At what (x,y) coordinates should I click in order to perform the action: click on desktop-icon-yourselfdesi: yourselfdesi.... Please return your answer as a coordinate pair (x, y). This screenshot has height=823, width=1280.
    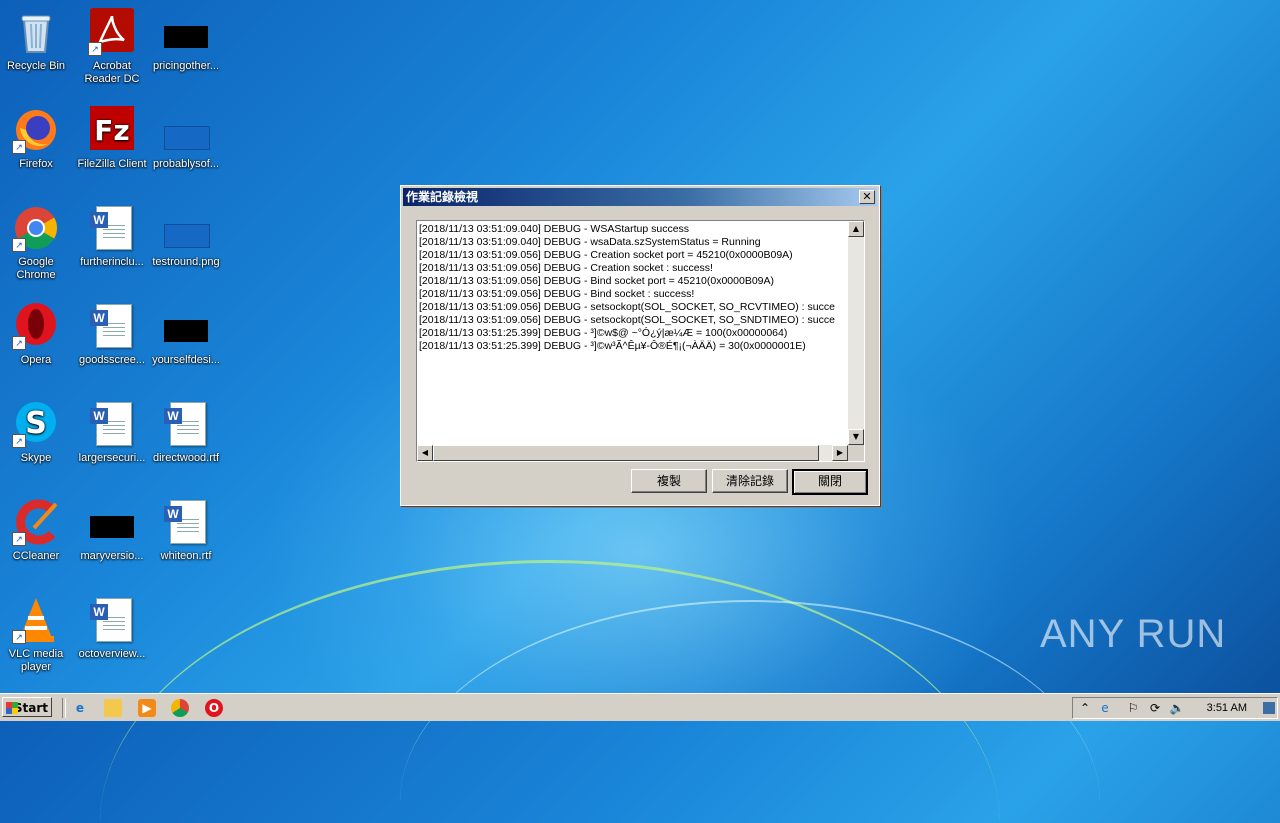
    Looking at the image, I should click on (186, 334).